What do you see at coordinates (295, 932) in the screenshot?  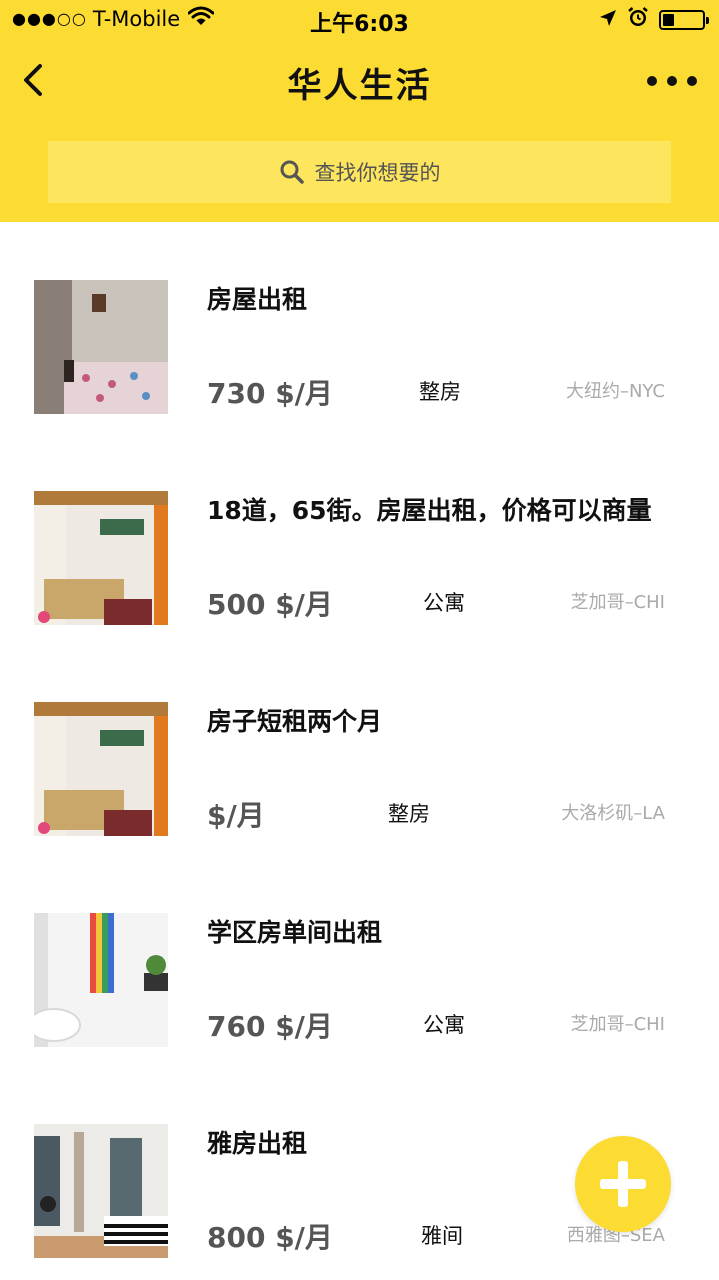 I see `listing-title: 学区房单间出租` at bounding box center [295, 932].